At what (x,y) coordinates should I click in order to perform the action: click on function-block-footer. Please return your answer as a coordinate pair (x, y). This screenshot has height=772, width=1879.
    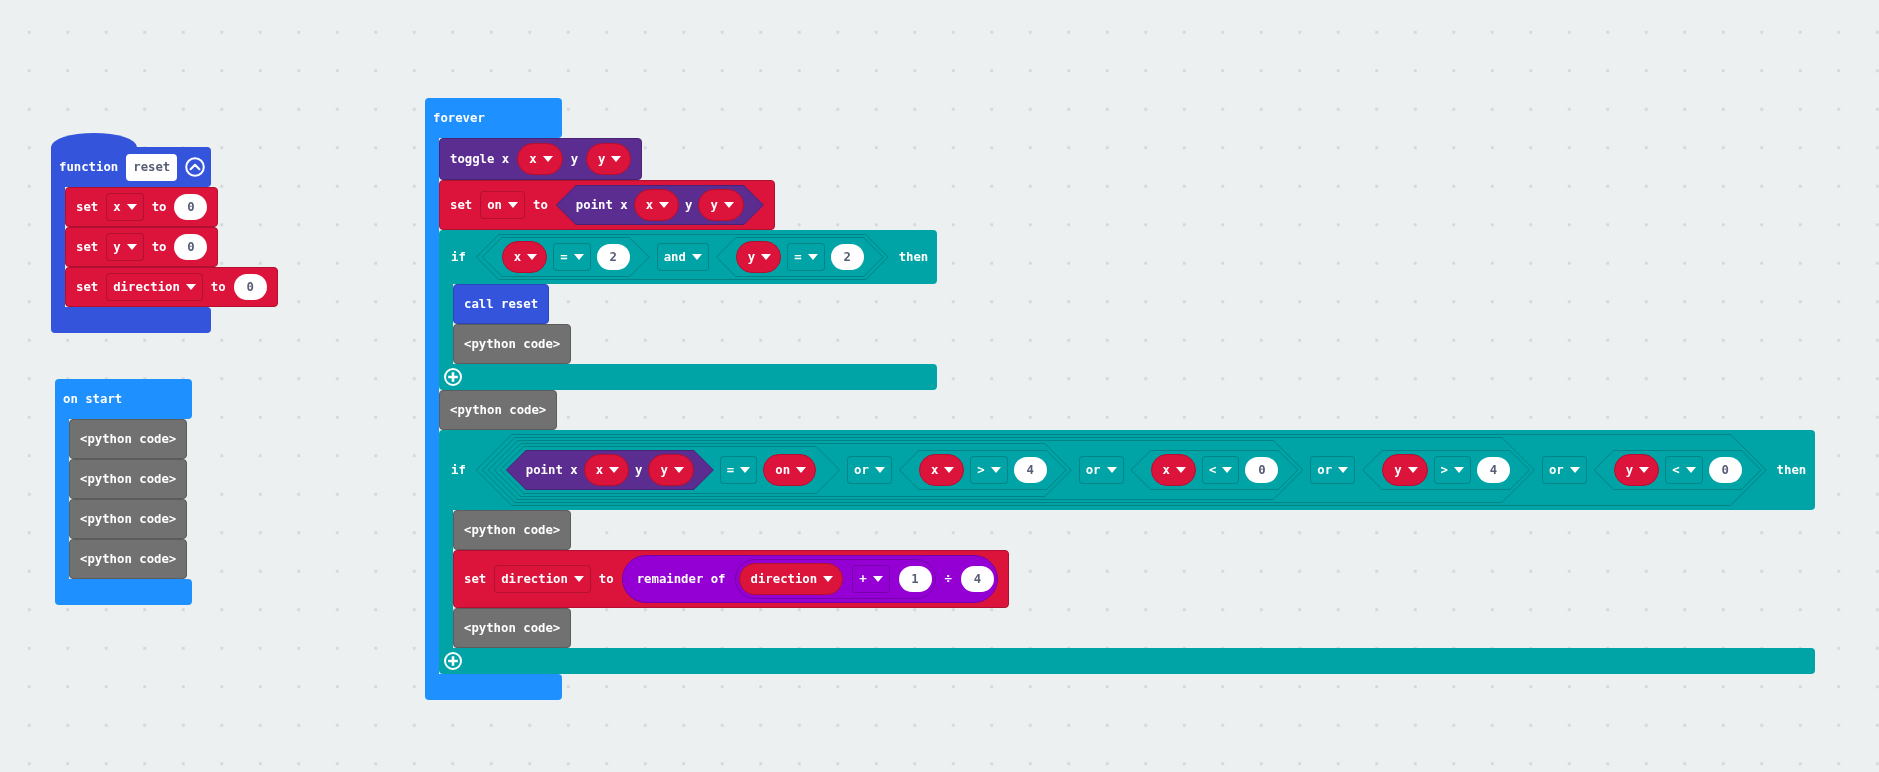
    Looking at the image, I should click on (131, 320).